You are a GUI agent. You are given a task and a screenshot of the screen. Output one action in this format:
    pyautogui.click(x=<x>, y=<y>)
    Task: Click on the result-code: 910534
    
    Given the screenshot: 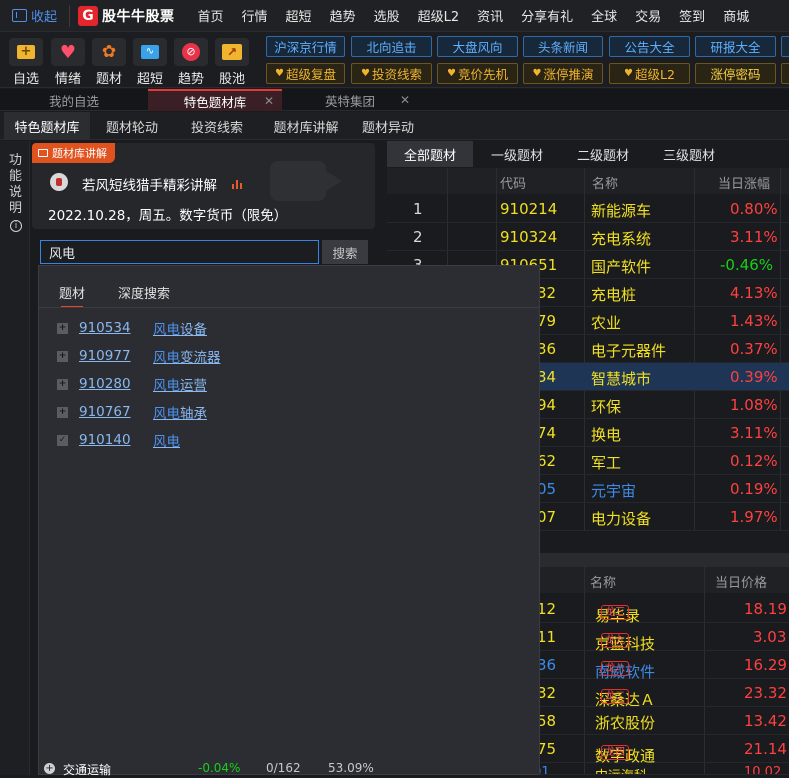 What is the action you would take?
    pyautogui.click(x=116, y=328)
    